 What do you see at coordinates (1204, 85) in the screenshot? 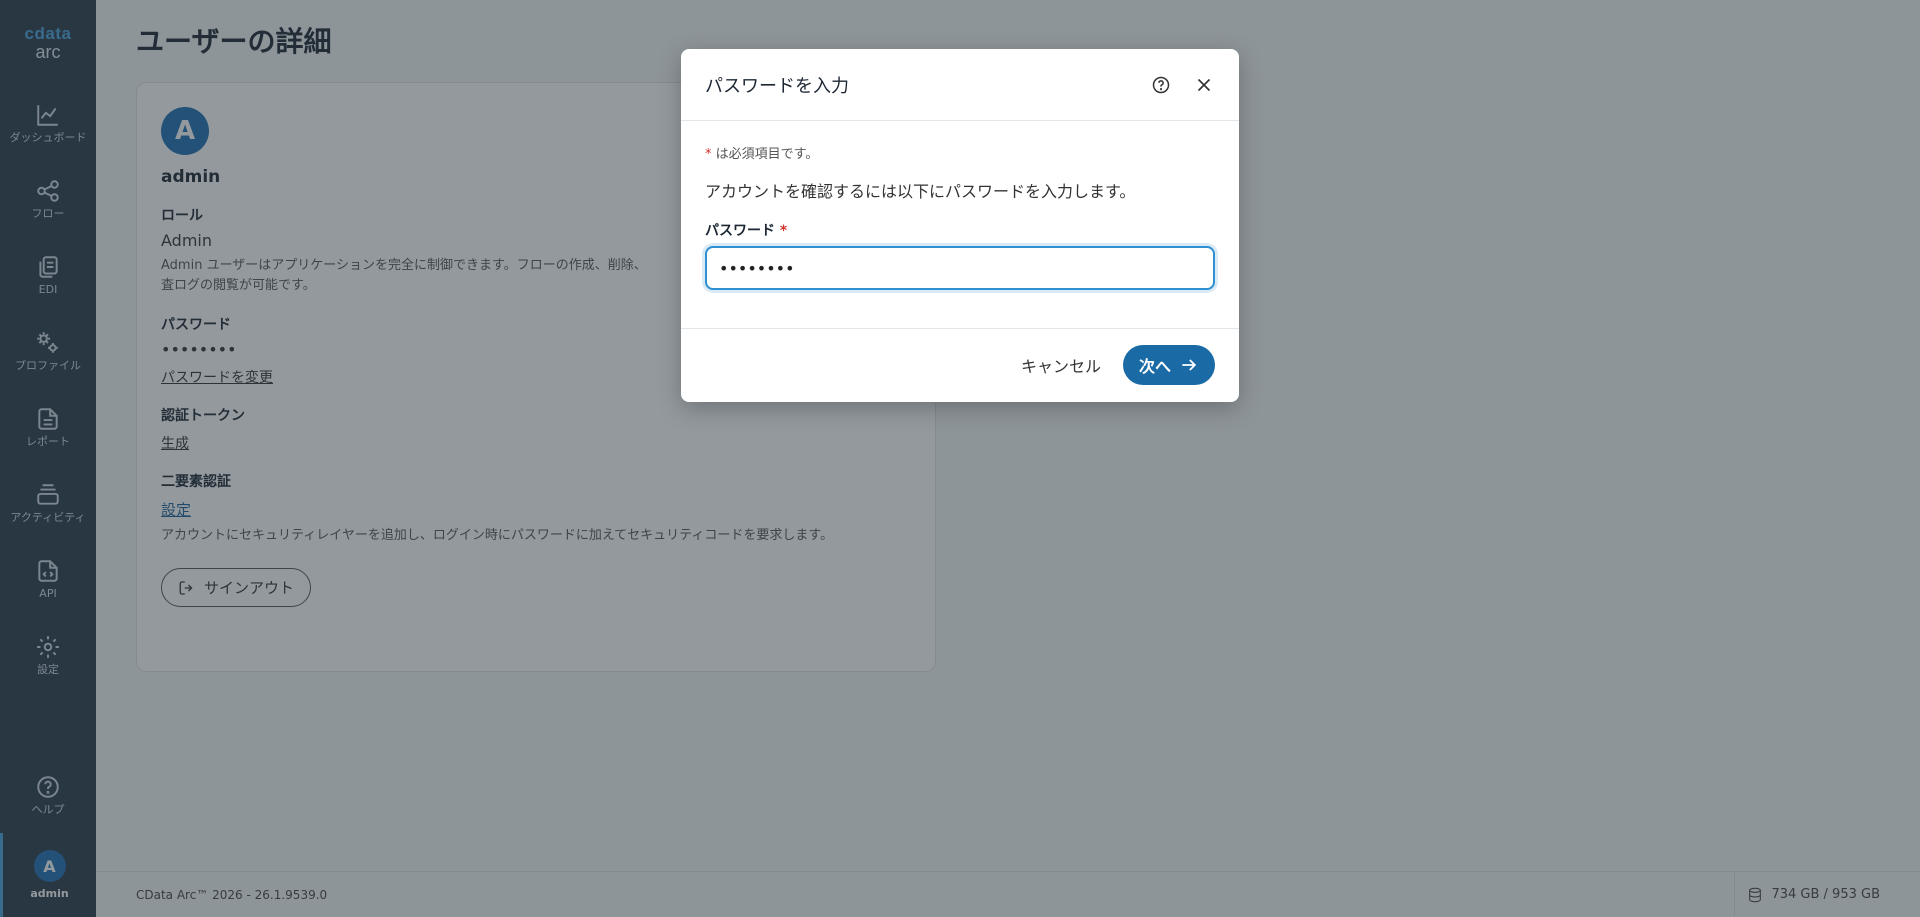
I see `close-icon` at bounding box center [1204, 85].